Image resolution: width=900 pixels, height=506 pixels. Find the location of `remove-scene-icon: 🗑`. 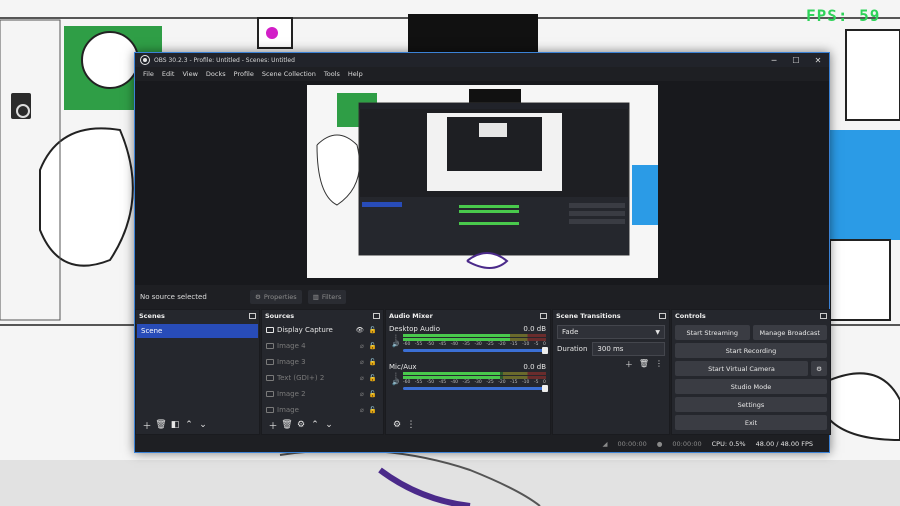

remove-scene-icon: 🗑 is located at coordinates (161, 425).